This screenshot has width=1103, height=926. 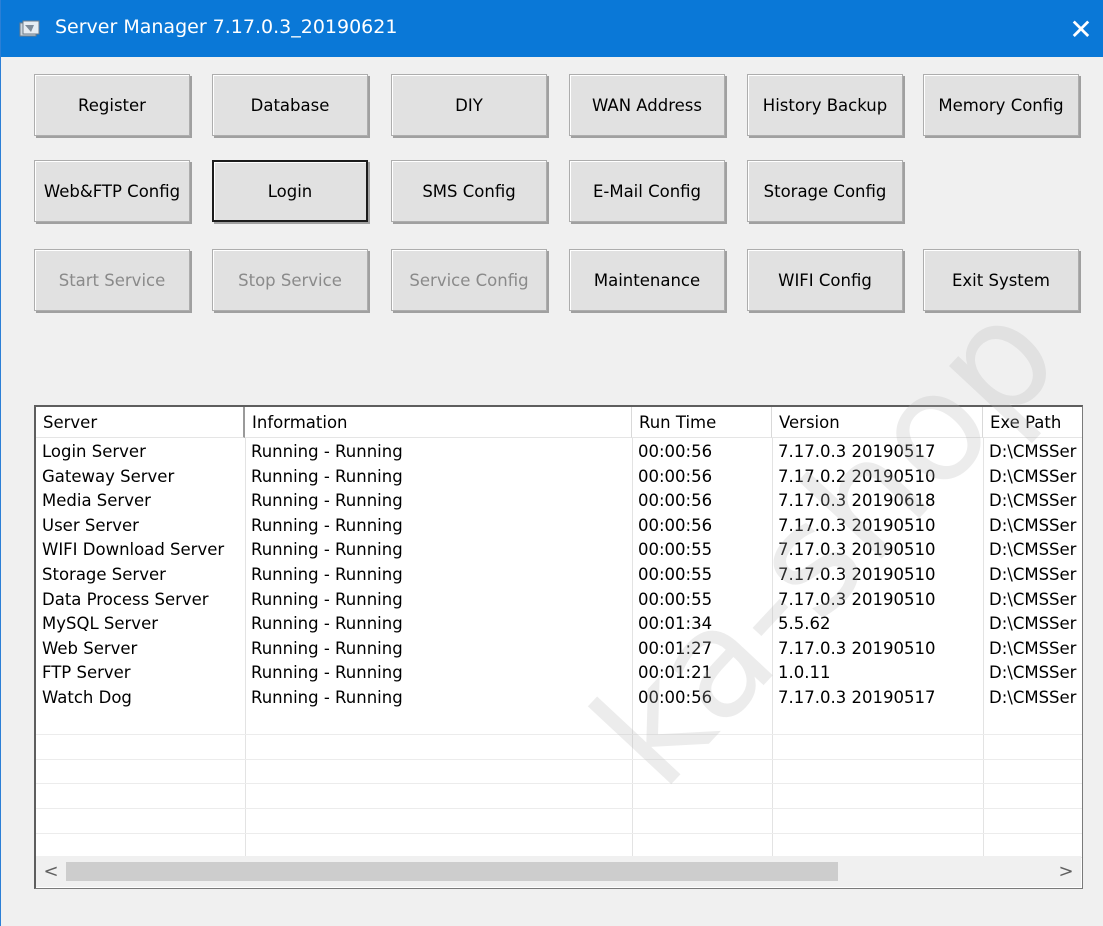 What do you see at coordinates (112, 191) in the screenshot?
I see `web-ftp-config-button: Web&FTP Config` at bounding box center [112, 191].